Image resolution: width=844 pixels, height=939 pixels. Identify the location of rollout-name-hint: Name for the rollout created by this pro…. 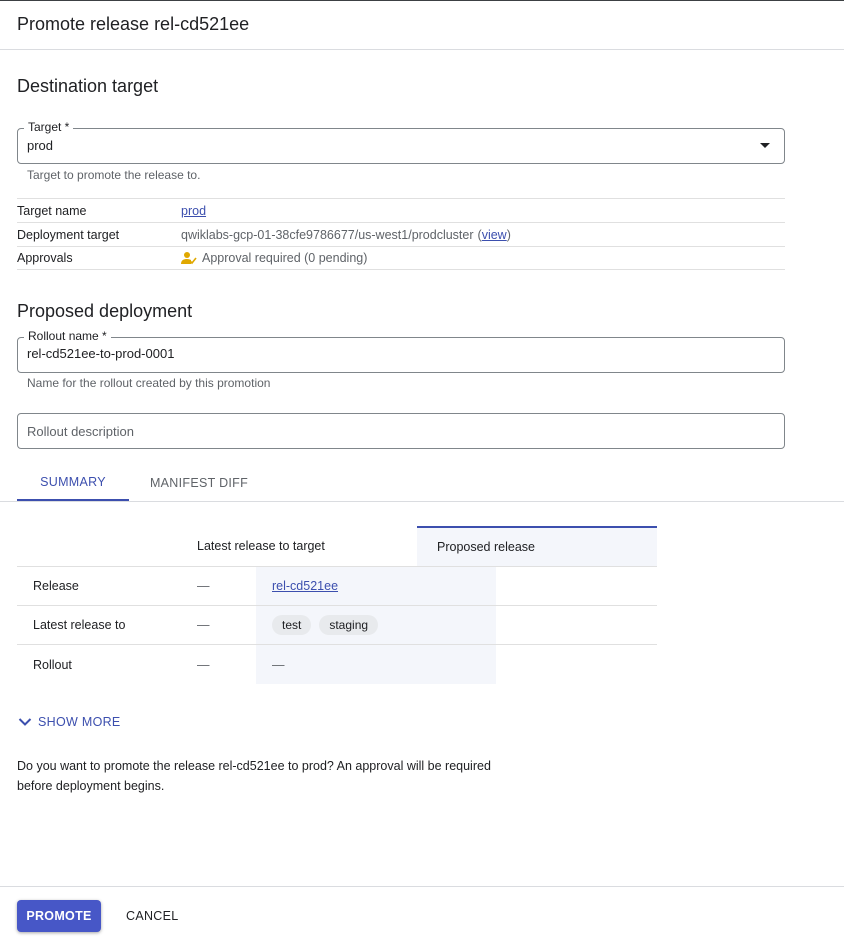
(149, 383).